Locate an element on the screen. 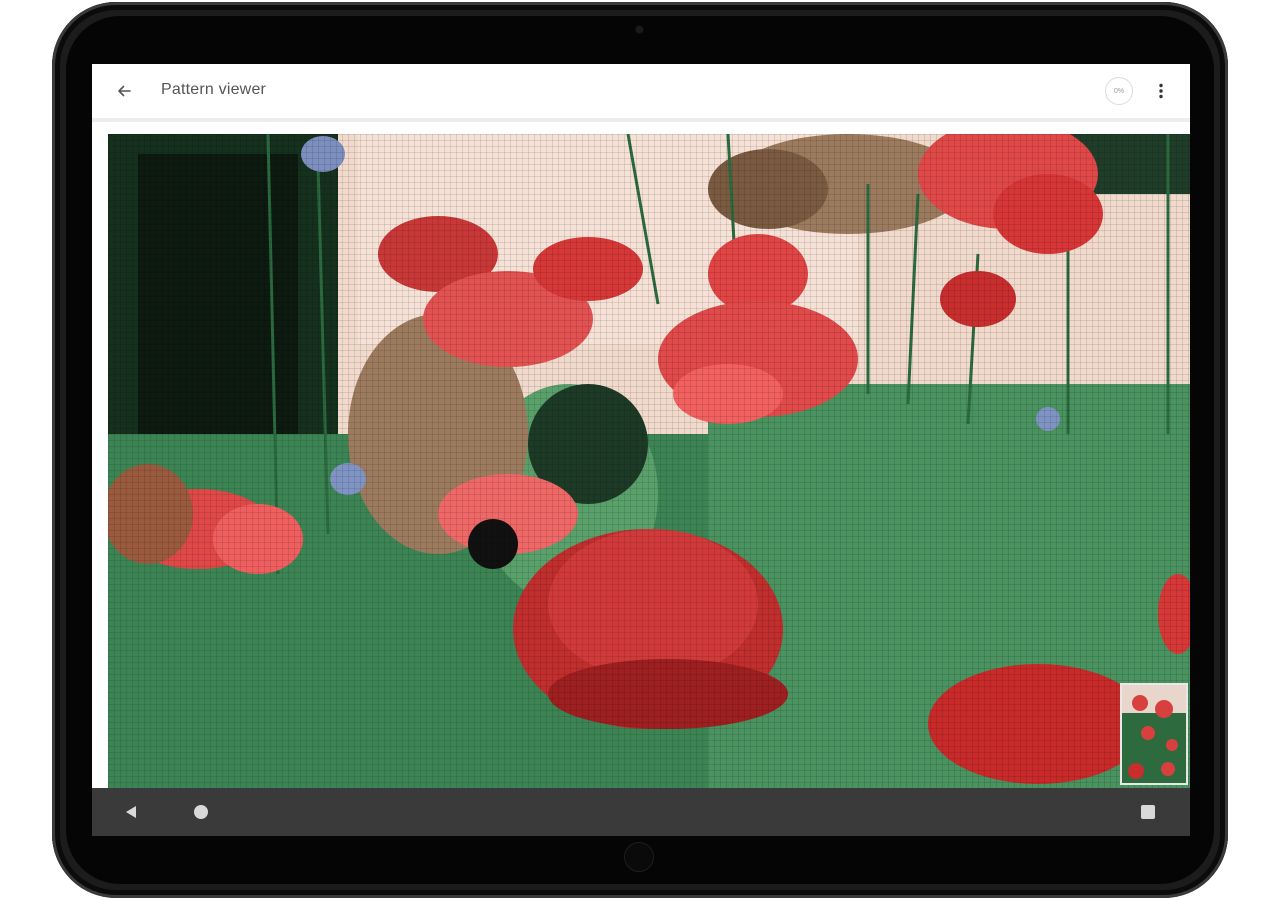 The width and height of the screenshot is (1280, 900). arrow-left-icon is located at coordinates (124, 91).